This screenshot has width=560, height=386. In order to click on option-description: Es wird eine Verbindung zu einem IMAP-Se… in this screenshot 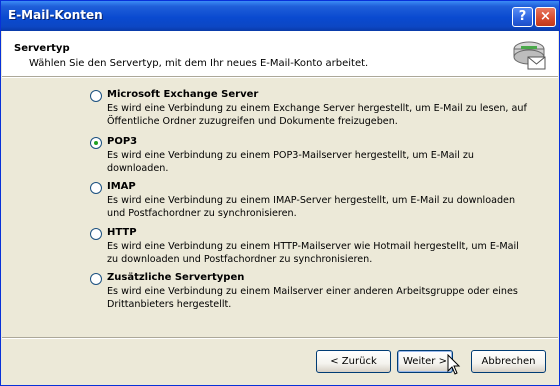, I will do `click(311, 207)`.